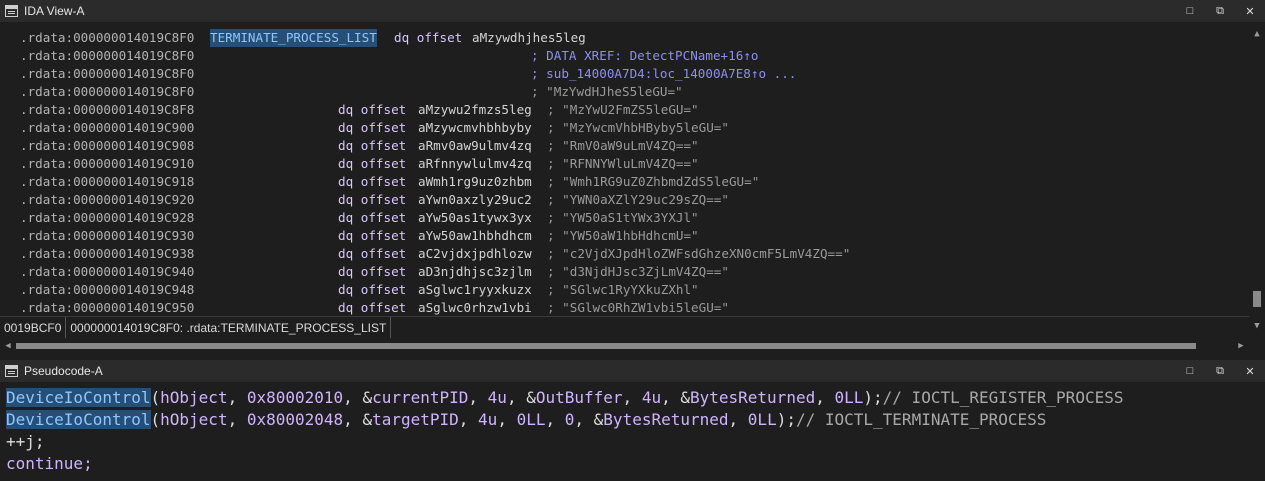 This screenshot has height=481, width=1265. Describe the element at coordinates (645, 55) in the screenshot. I see `xref-comment: ; DATA XREF: DetectPCName+16↑o` at that location.